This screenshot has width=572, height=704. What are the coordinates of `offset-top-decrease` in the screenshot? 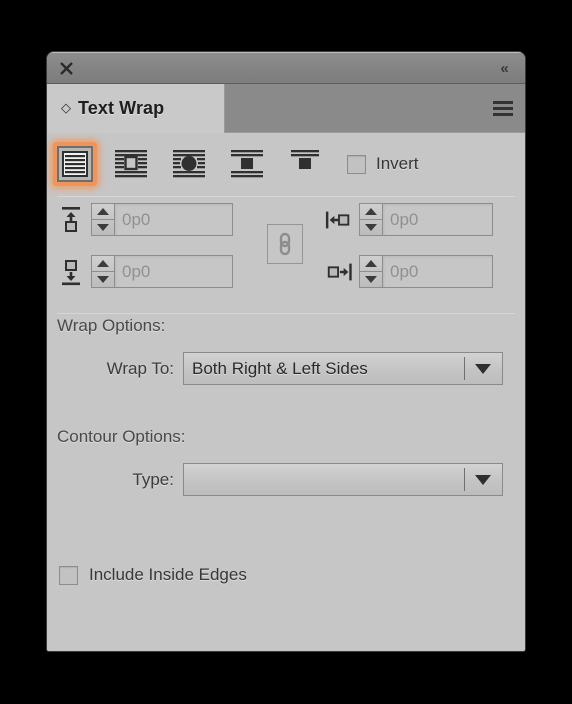 It's located at (103, 227).